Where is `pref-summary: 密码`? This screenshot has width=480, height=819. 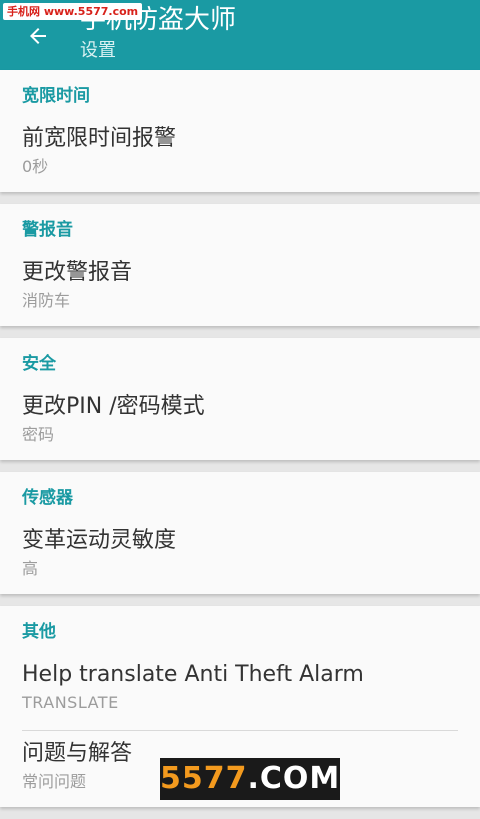
pref-summary: 密码 is located at coordinates (38, 434).